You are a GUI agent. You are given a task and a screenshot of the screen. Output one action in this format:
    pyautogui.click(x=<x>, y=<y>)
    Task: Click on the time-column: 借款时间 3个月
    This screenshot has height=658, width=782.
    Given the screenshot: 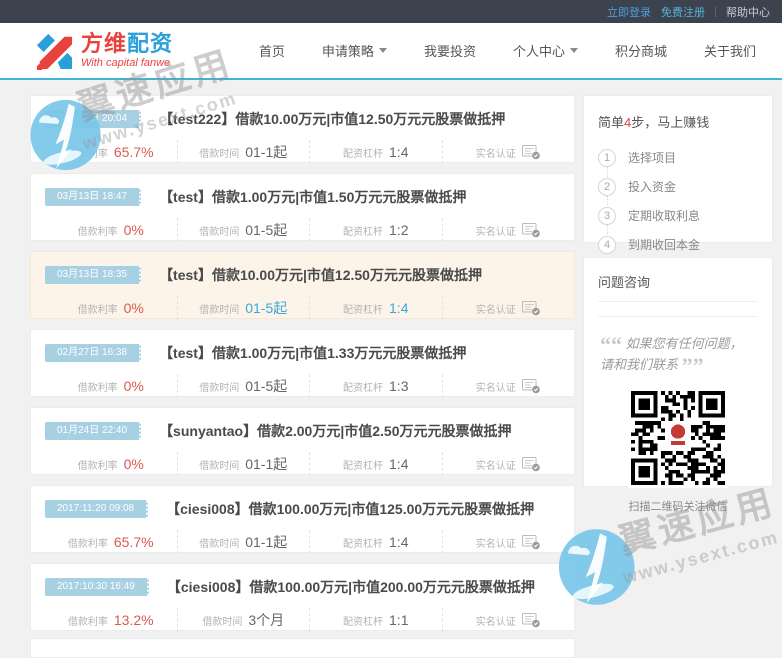 What is the action you would take?
    pyautogui.click(x=243, y=620)
    